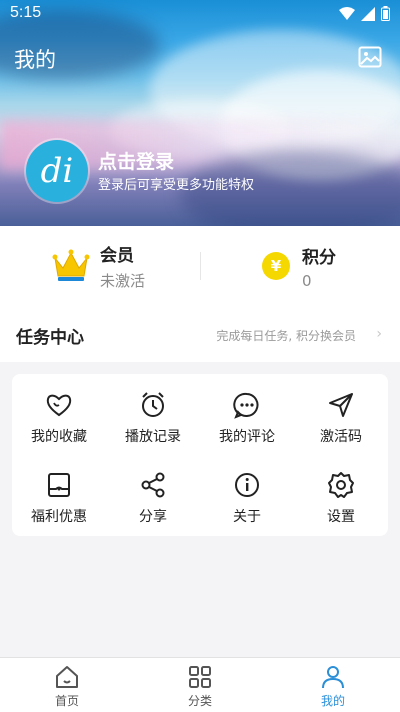 This screenshot has height=712, width=400. What do you see at coordinates (59, 405) in the screenshot?
I see `heart-icon` at bounding box center [59, 405].